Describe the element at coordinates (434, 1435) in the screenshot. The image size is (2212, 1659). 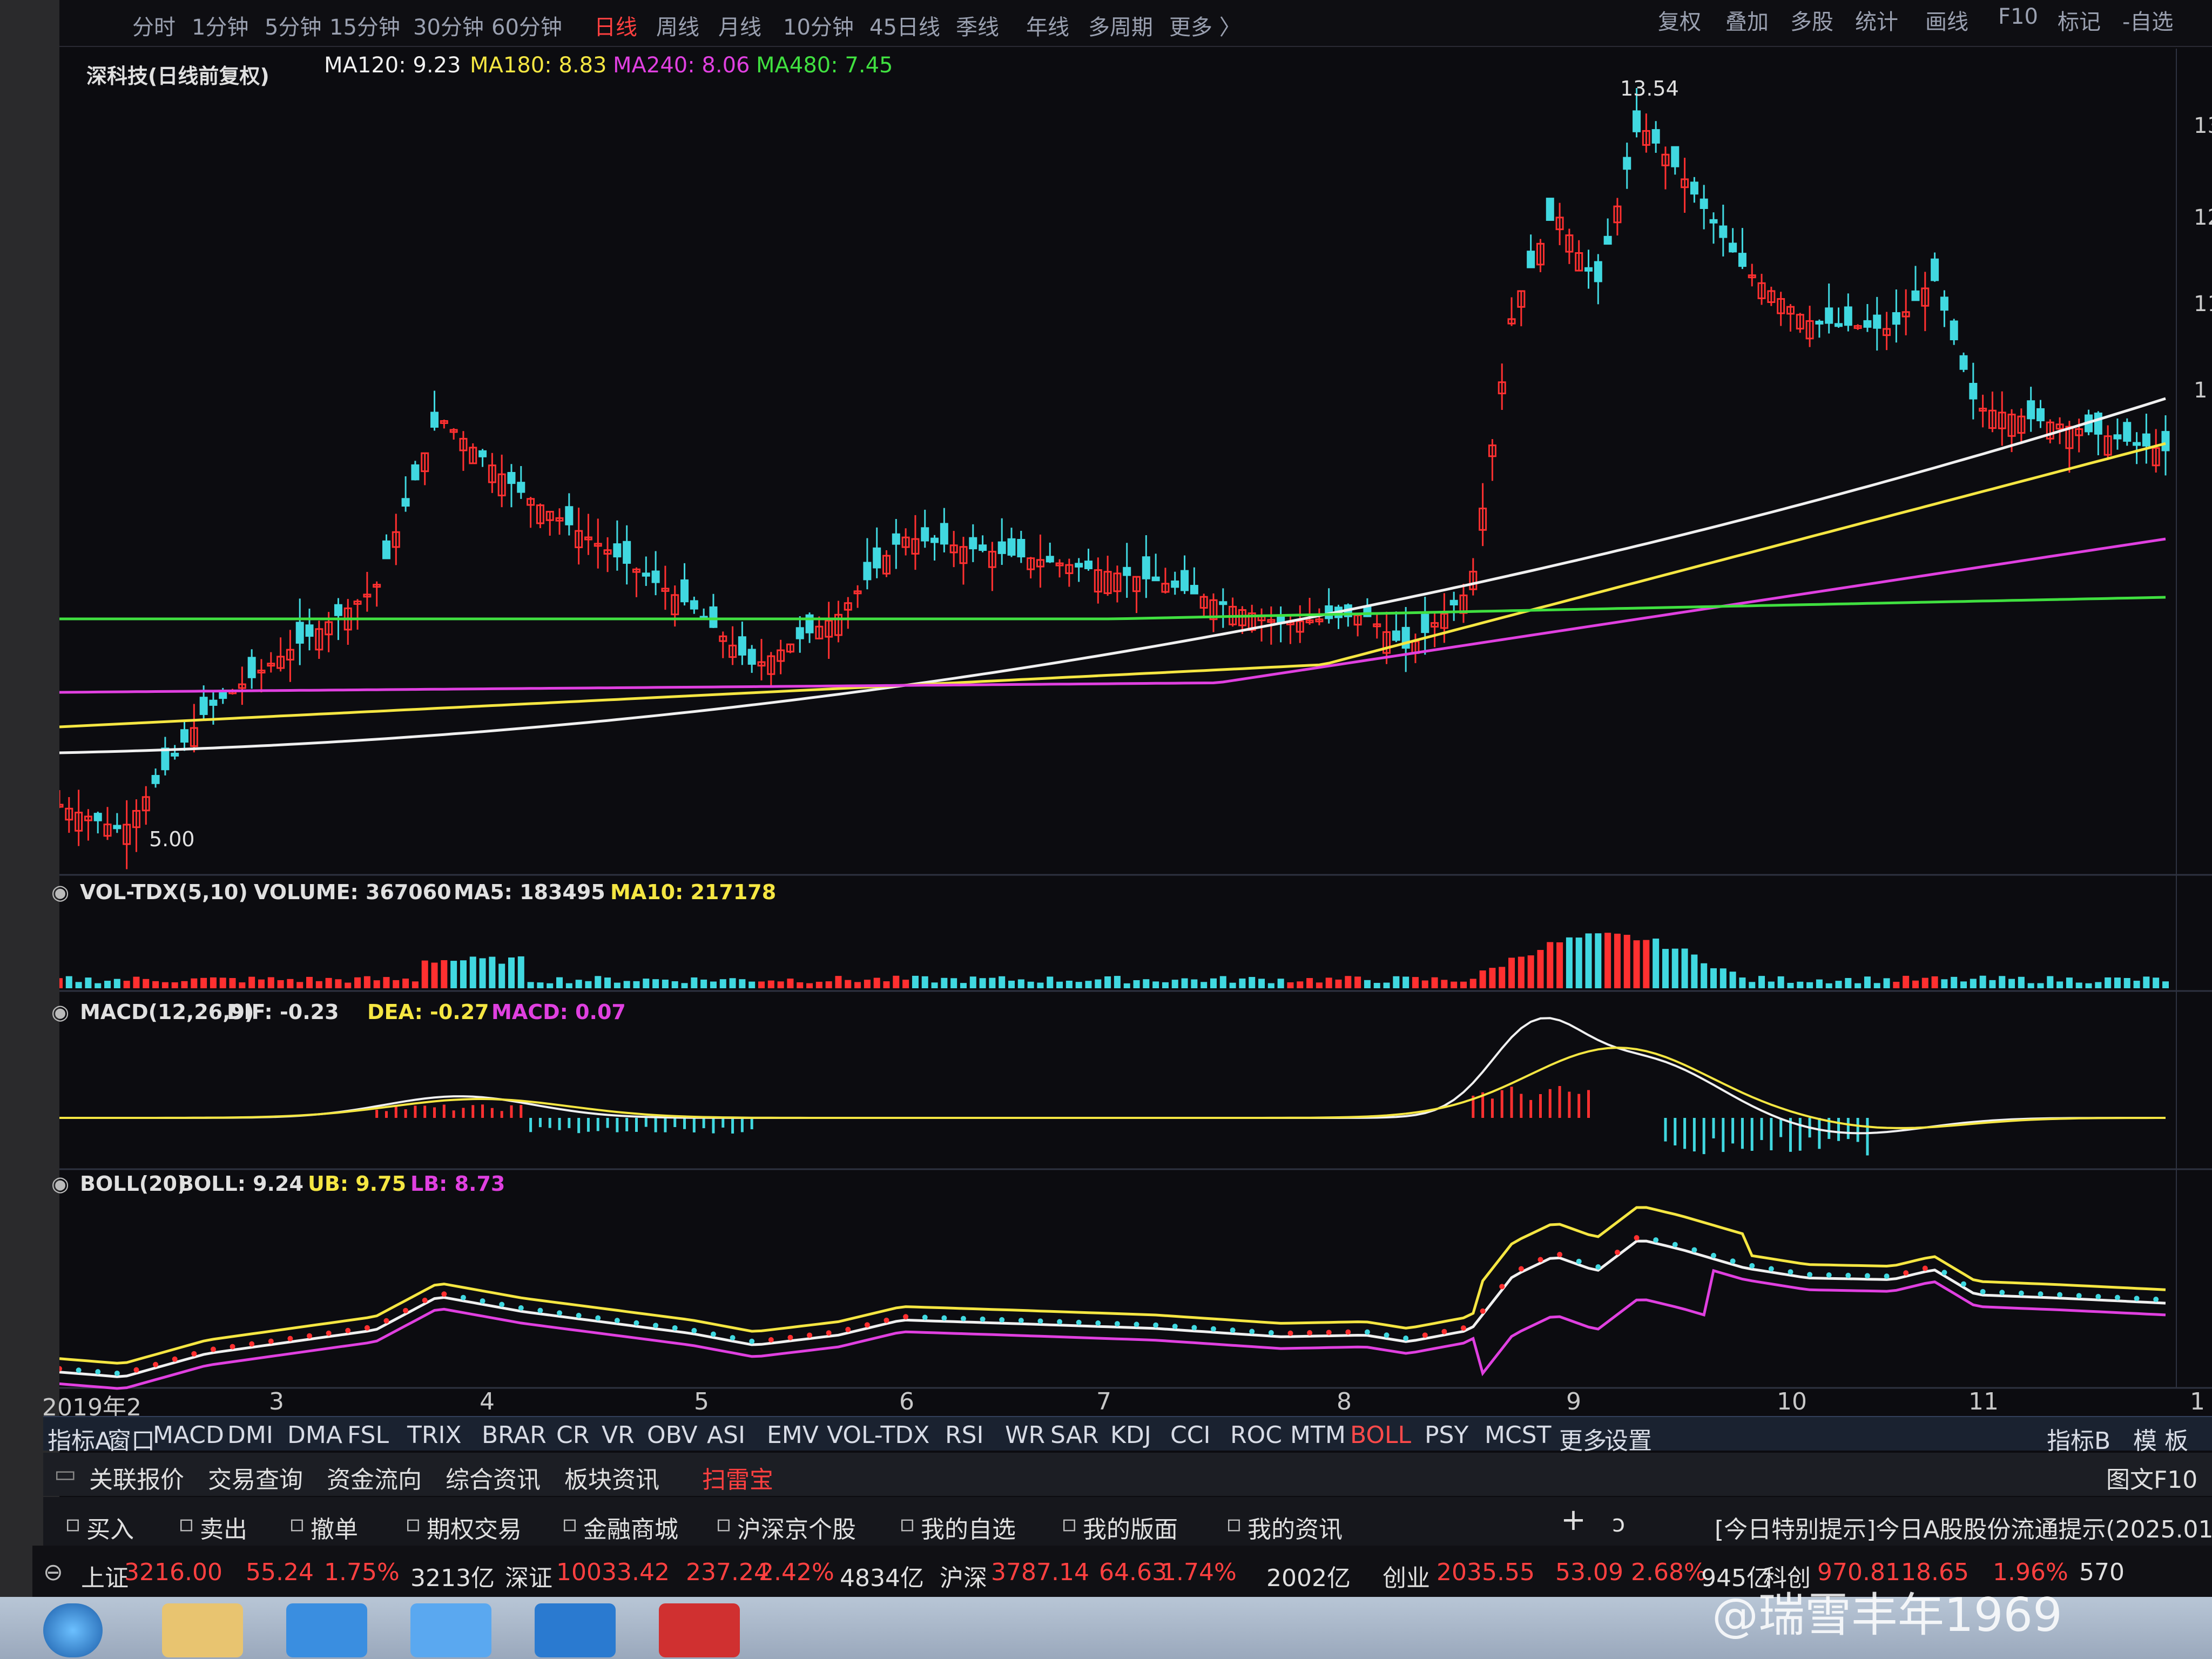
I see `indicator-tab: TRIX` at that location.